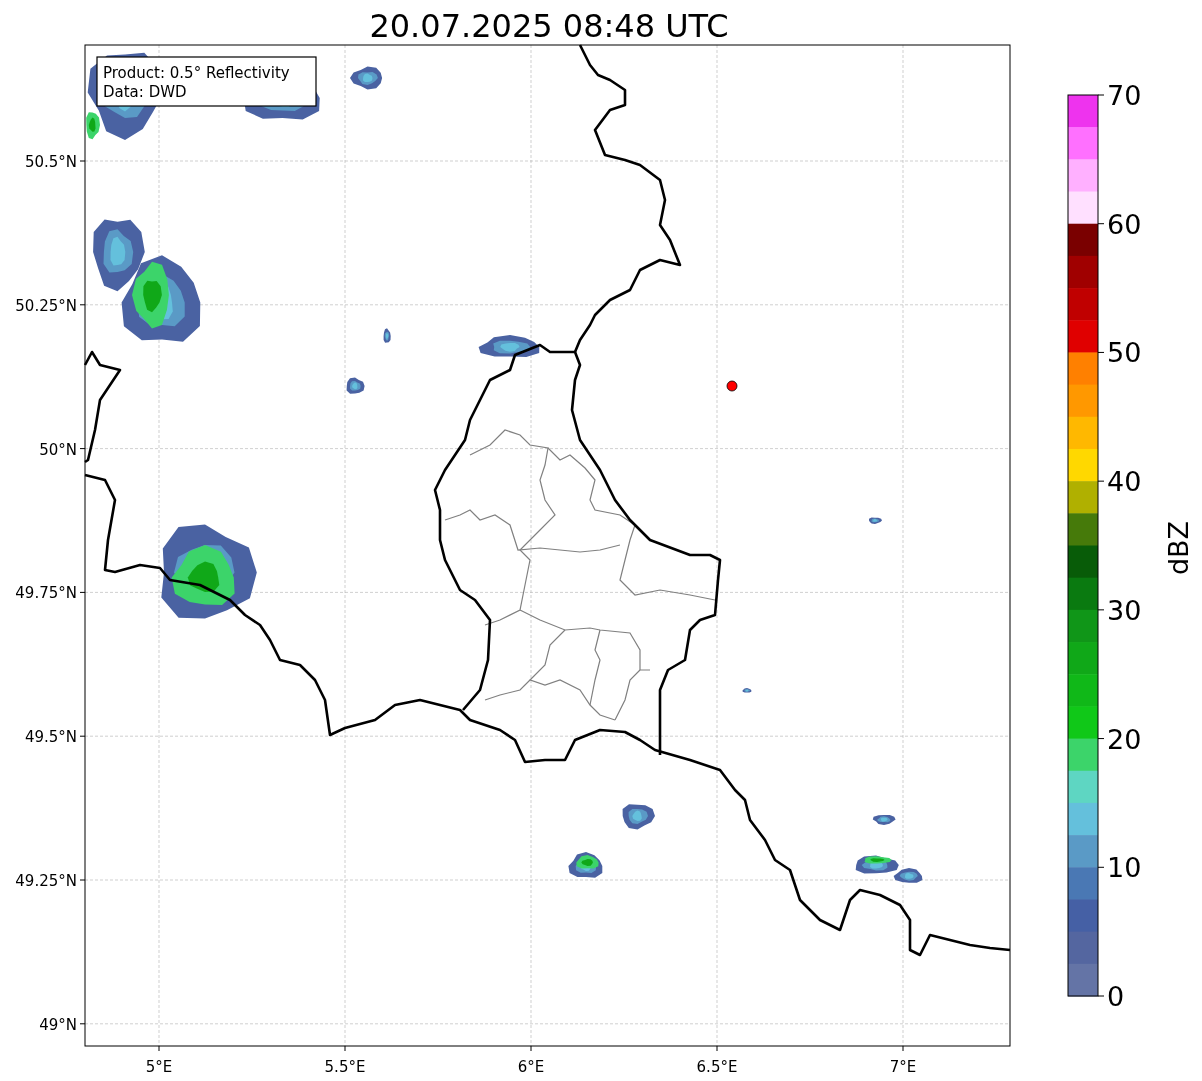 Image resolution: width=1202 pixels, height=1081 pixels. I want to click on colorbar-tick-label: 20, so click(1124, 739).